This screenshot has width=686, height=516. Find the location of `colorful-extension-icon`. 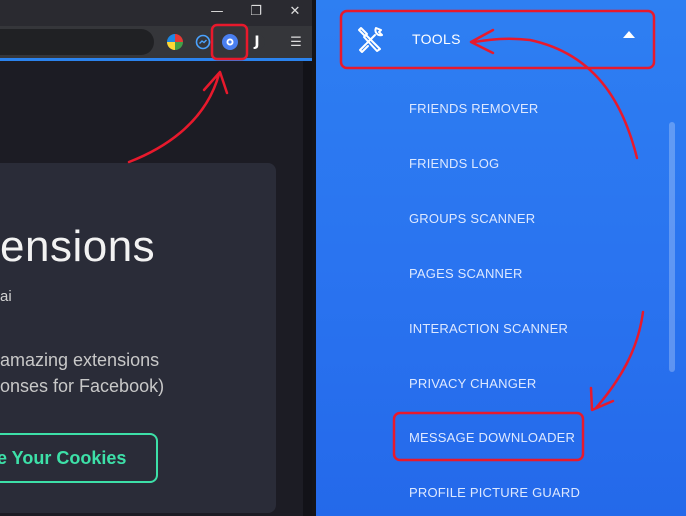

colorful-extension-icon is located at coordinates (175, 42).